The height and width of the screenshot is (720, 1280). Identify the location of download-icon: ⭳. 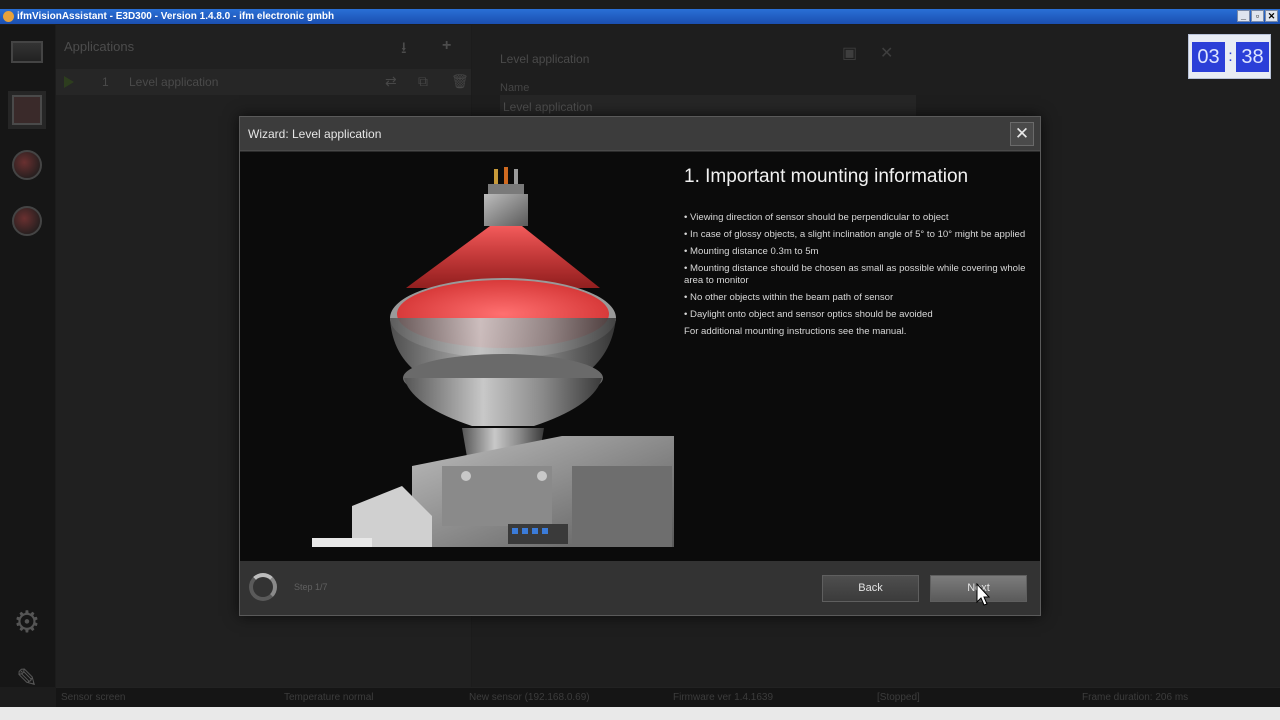
(404, 50).